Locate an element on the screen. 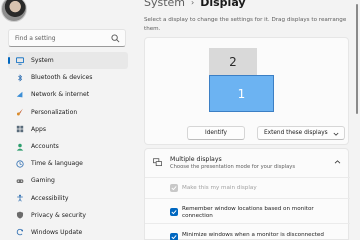 The height and width of the screenshot is (240, 360). page-title: Display is located at coordinates (223, 4).